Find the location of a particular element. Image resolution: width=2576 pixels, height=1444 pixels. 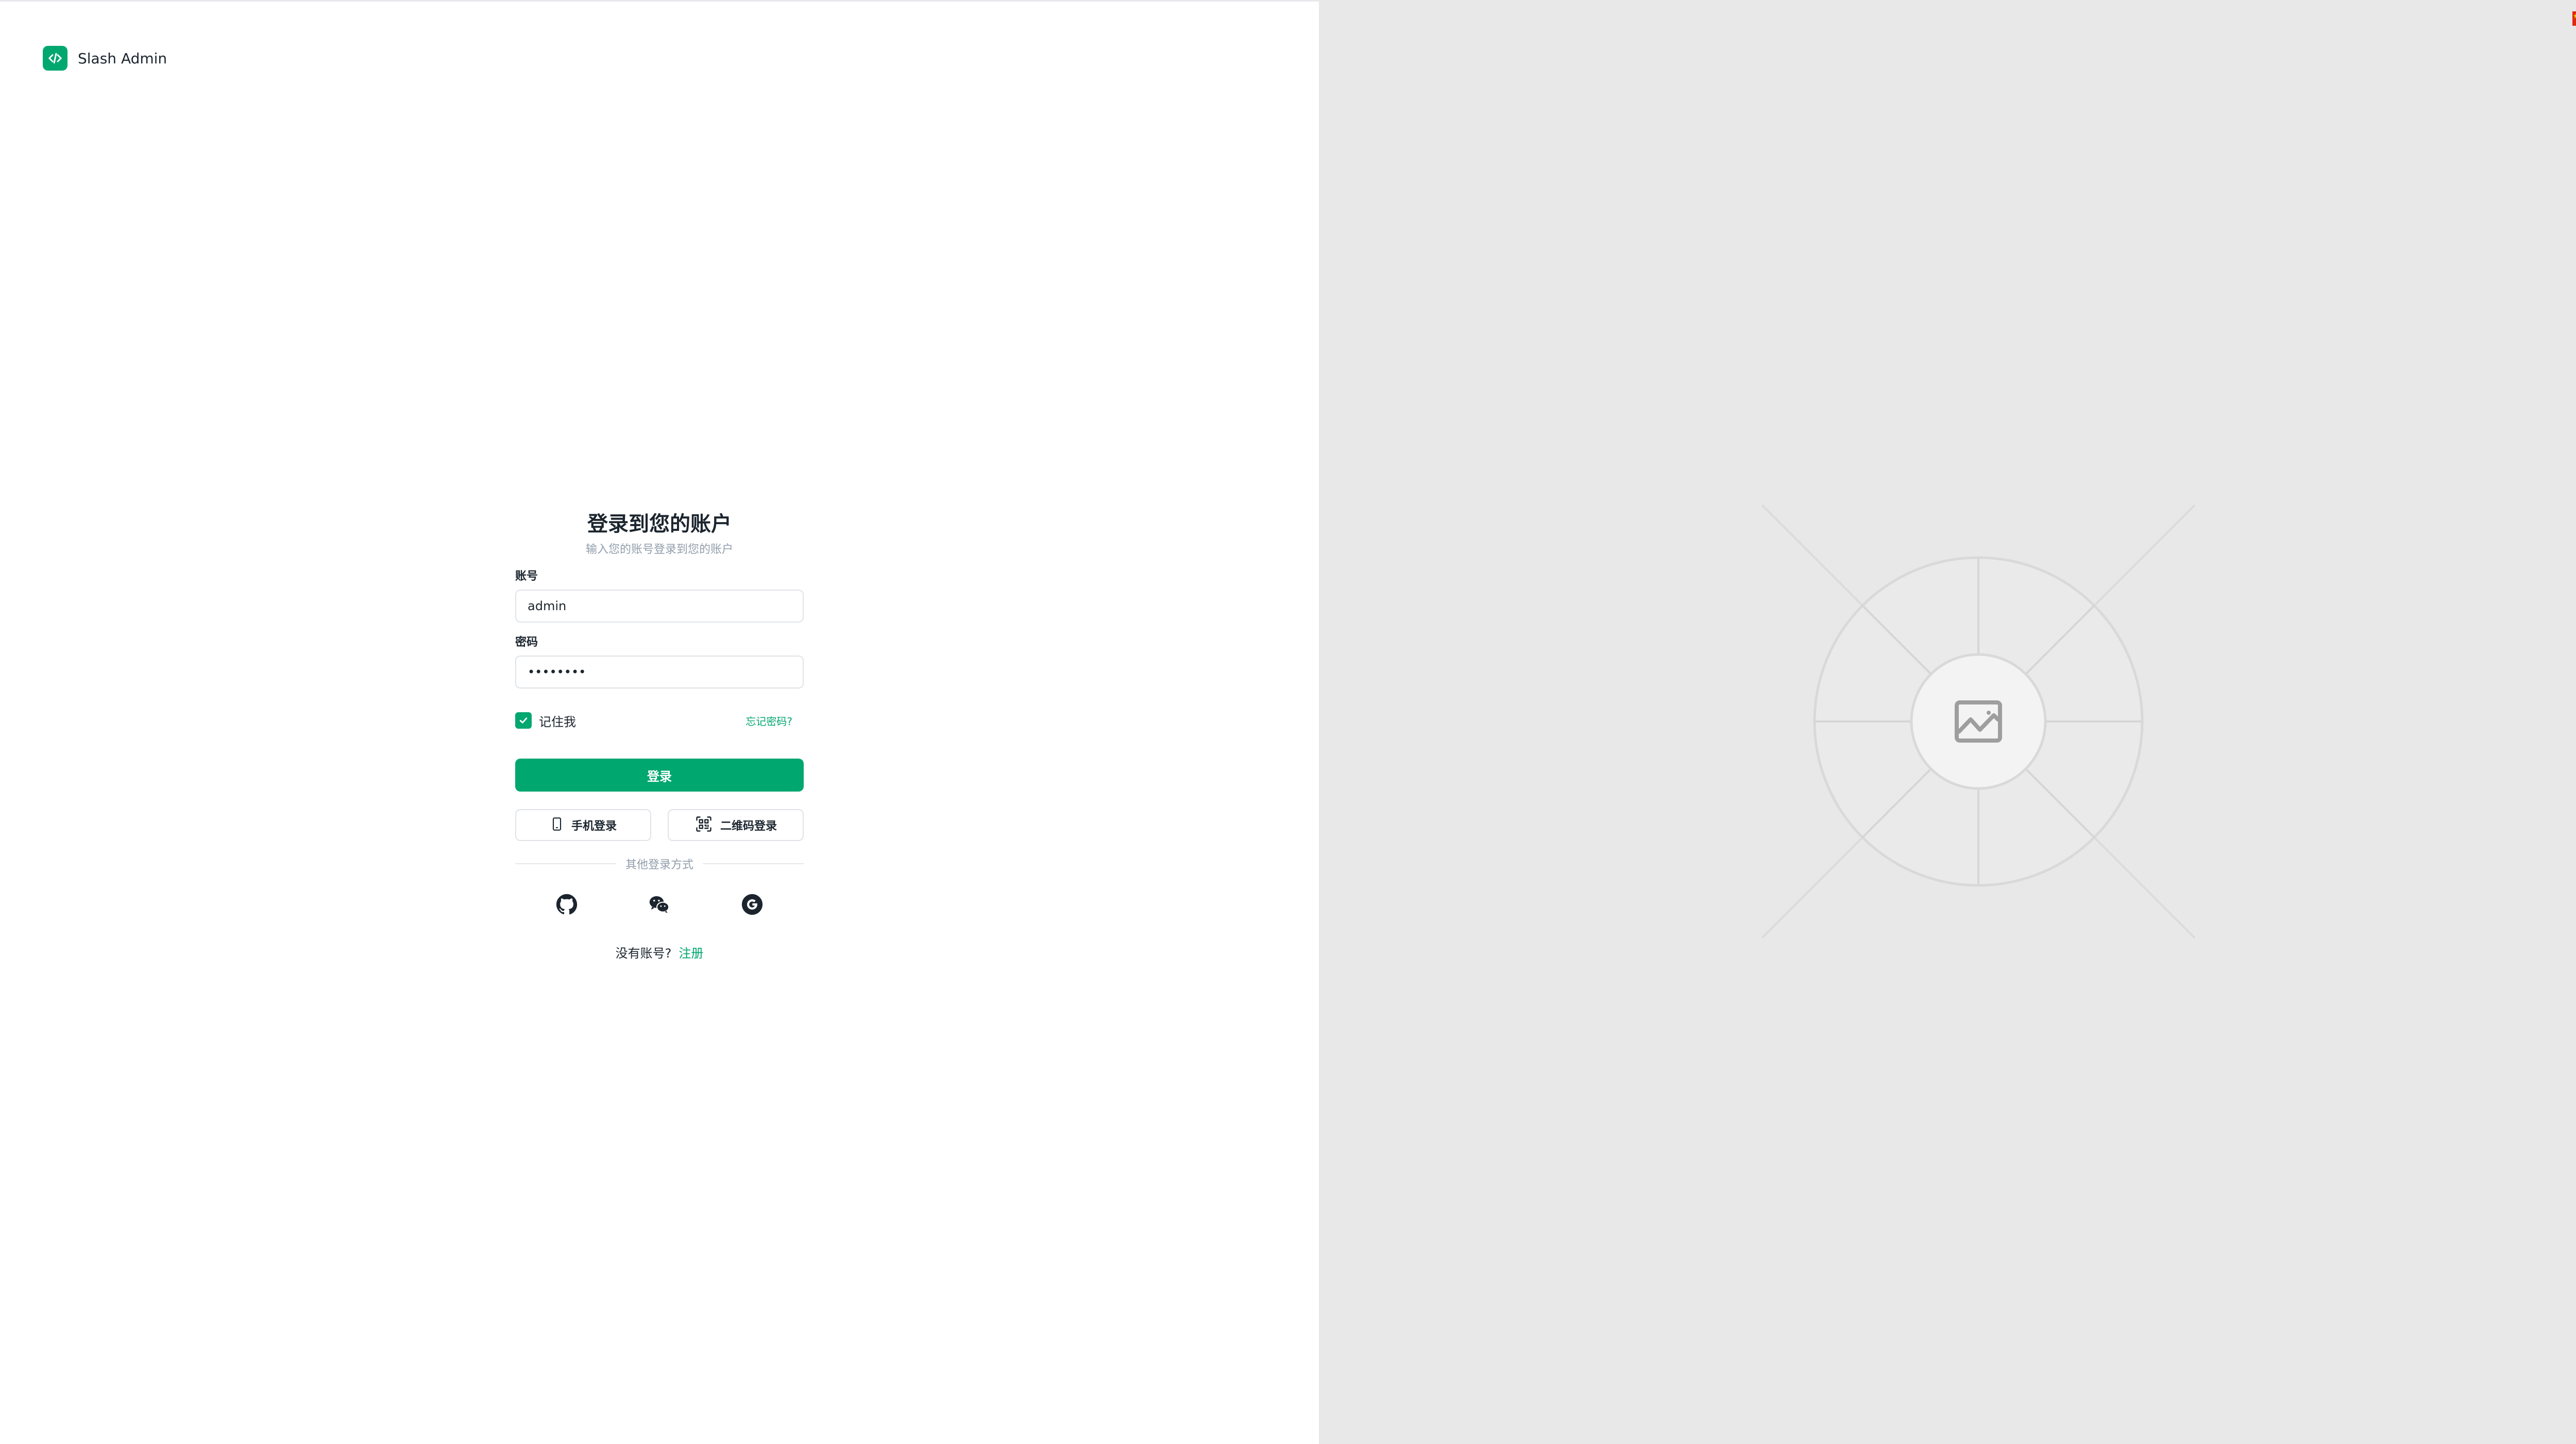

signup-row: 没有账号? 注册 is located at coordinates (659, 952).